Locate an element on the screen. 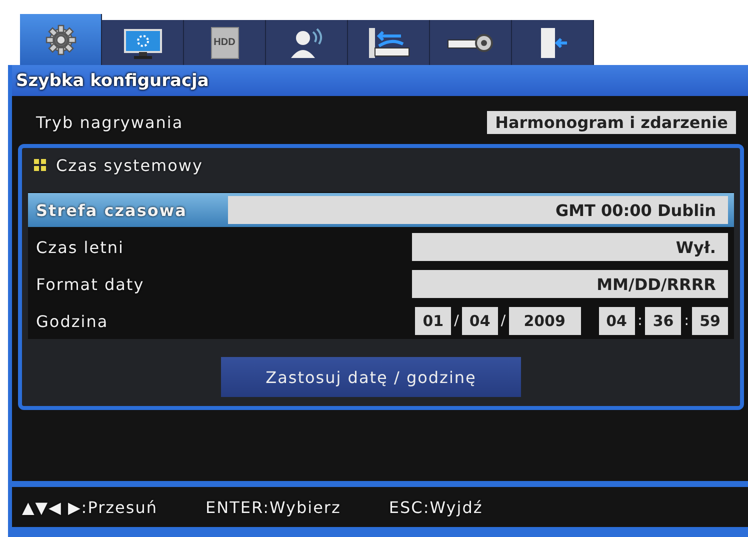  setting-label: Format daty is located at coordinates (91, 284).